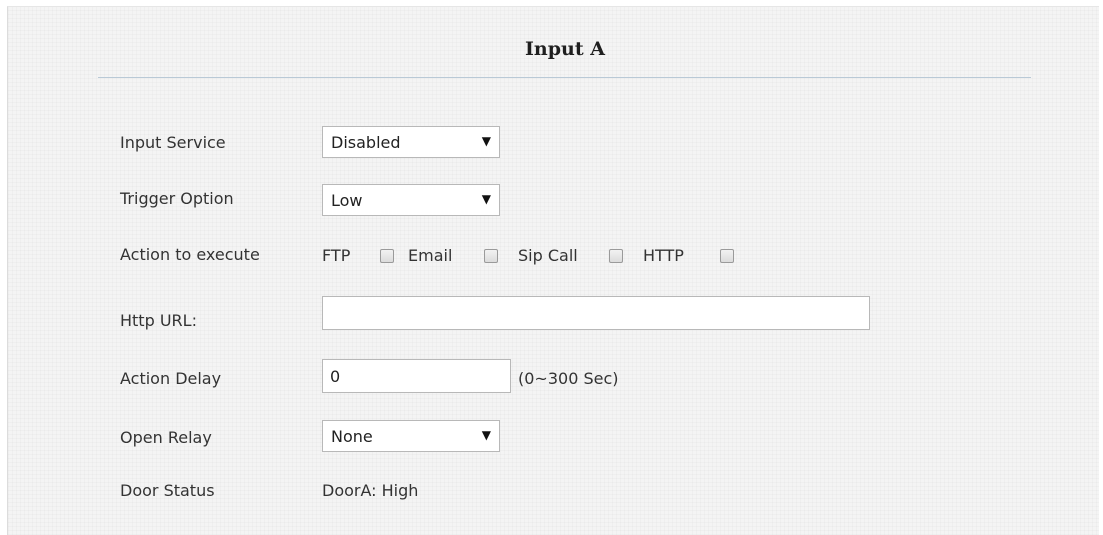  Describe the element at coordinates (166, 437) in the screenshot. I see `open-relay-label: Open Relay` at that location.